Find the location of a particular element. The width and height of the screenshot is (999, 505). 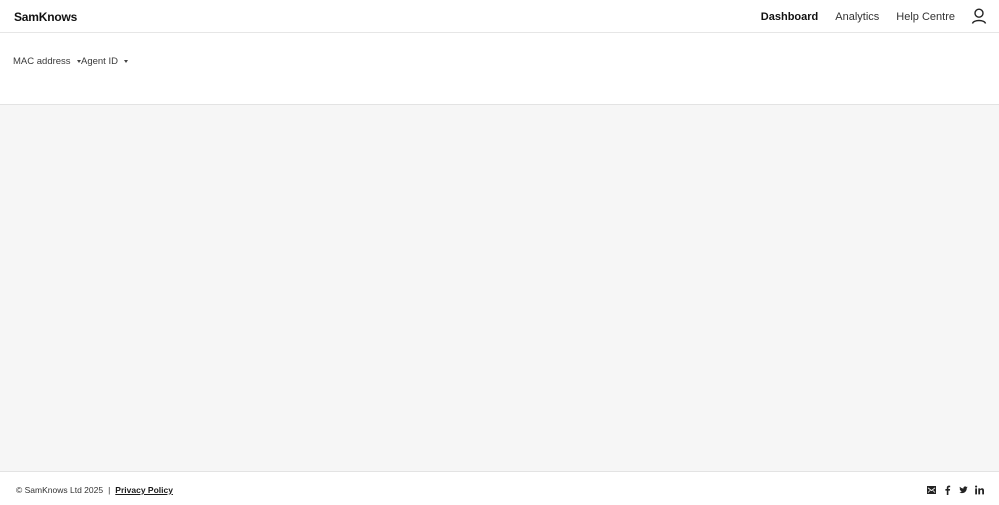

twitter-icon is located at coordinates (963, 490).